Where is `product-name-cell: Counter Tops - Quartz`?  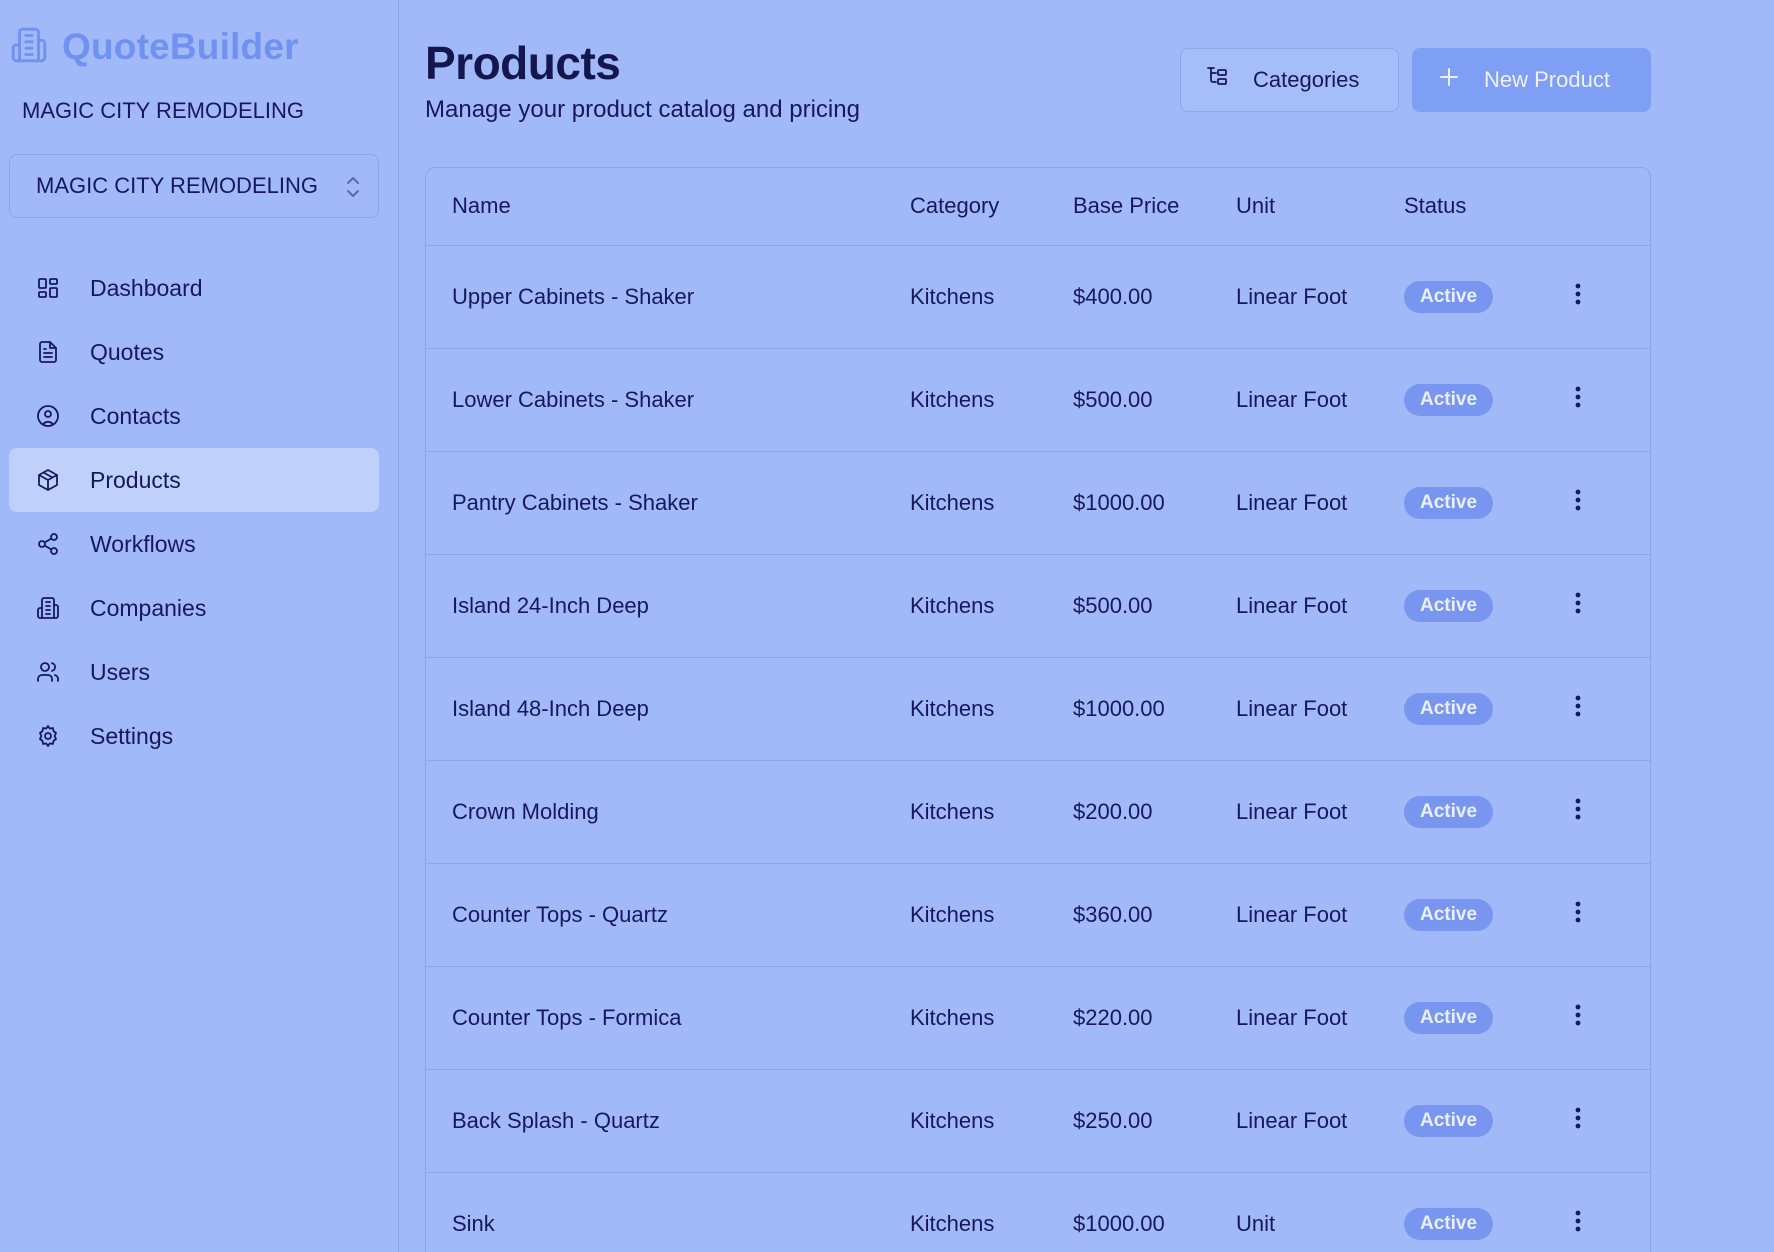
product-name-cell: Counter Tops - Quartz is located at coordinates (668, 915).